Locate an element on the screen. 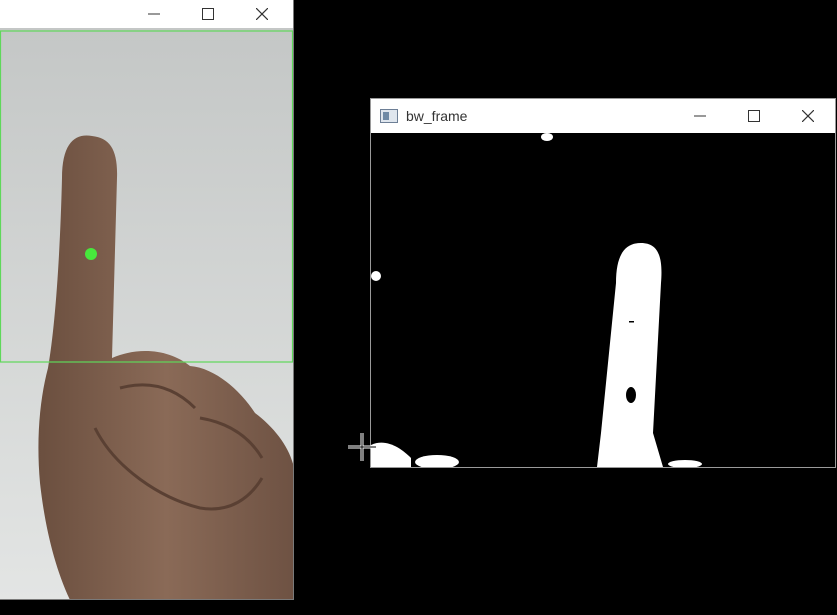 The image size is (837, 615). fingertip-marker is located at coordinates (91, 254).